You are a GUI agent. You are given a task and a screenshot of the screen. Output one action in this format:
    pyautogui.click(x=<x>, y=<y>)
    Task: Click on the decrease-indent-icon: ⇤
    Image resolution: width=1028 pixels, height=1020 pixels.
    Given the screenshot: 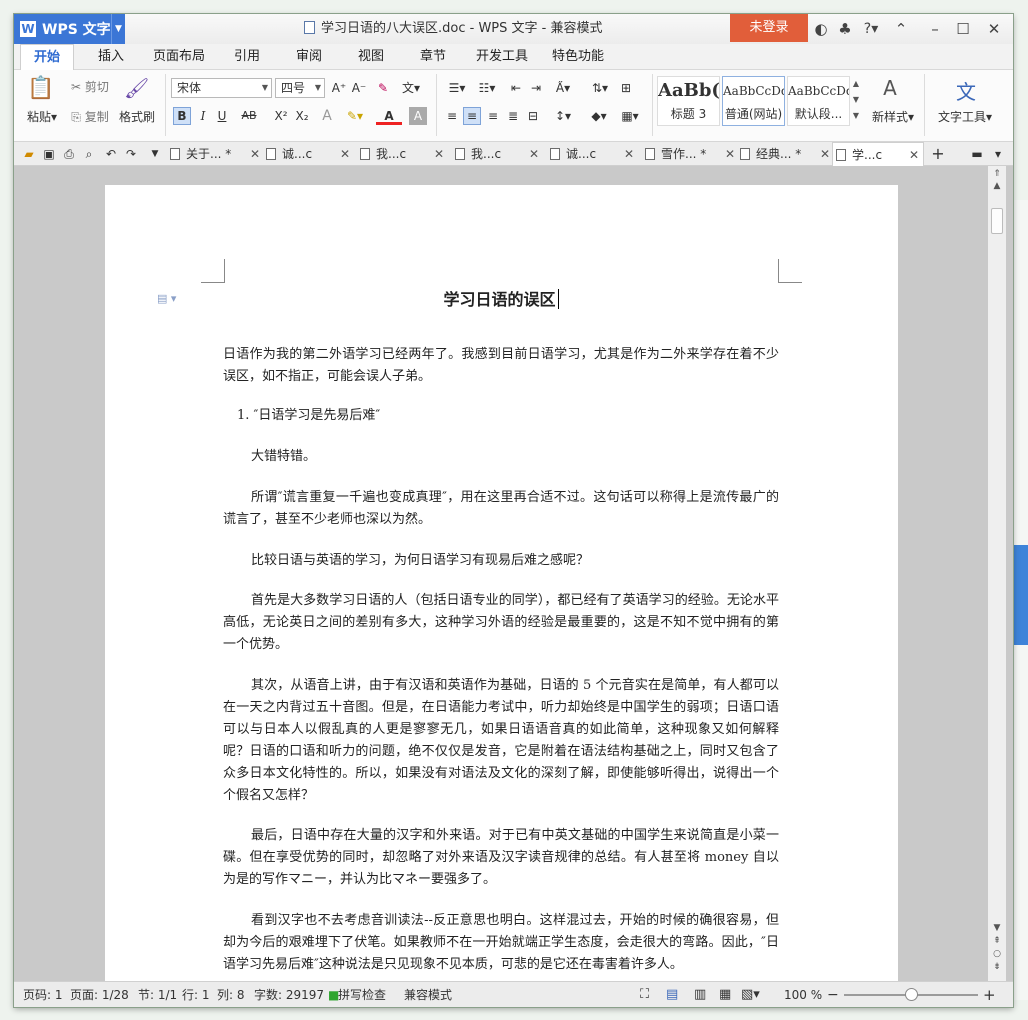 What is the action you would take?
    pyautogui.click(x=516, y=88)
    